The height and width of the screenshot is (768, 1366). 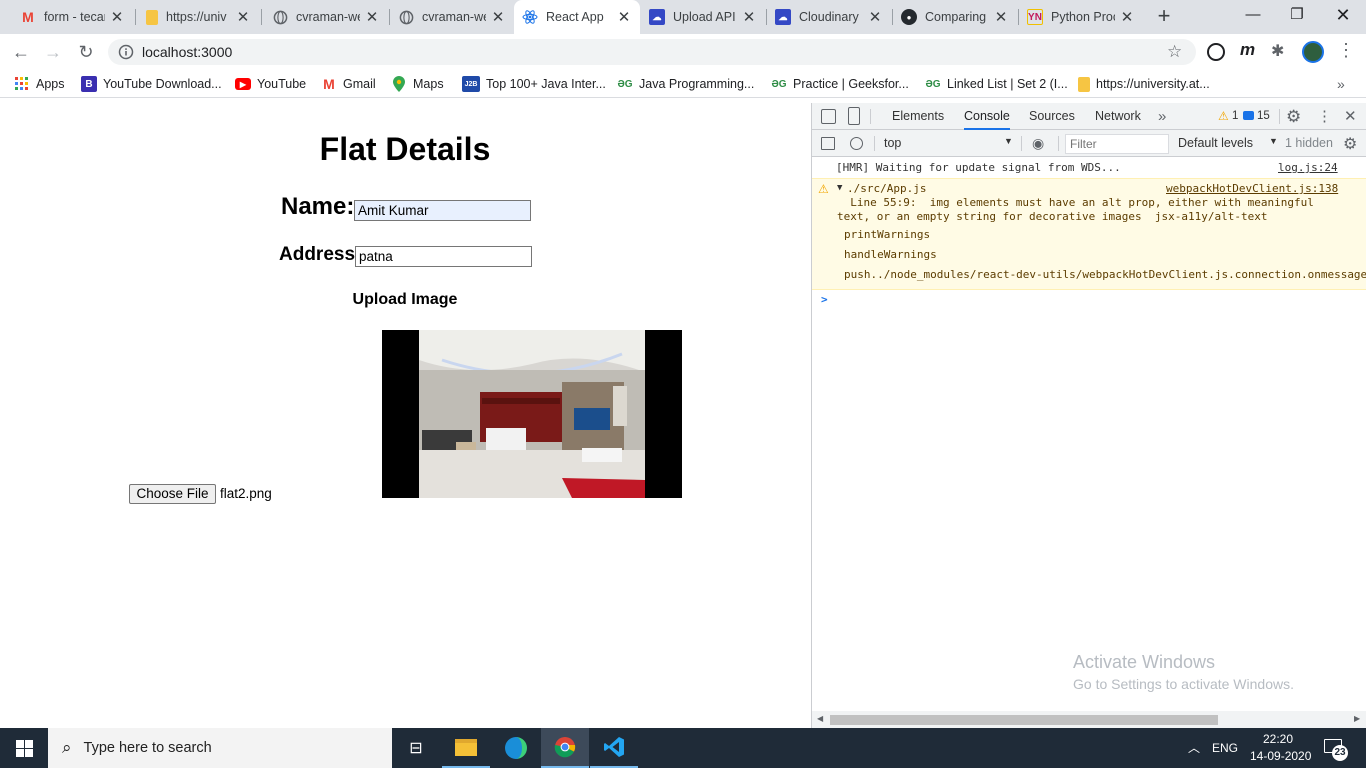 I want to click on watermark-subtitle: Go to Settings to activate Windows., so click(x=1183, y=684).